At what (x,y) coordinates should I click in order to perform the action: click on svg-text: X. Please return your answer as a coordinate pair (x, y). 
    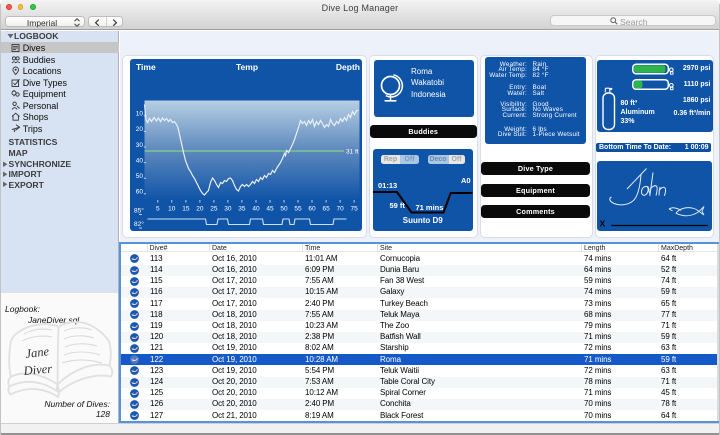
    Looking at the image, I should click on (603, 223).